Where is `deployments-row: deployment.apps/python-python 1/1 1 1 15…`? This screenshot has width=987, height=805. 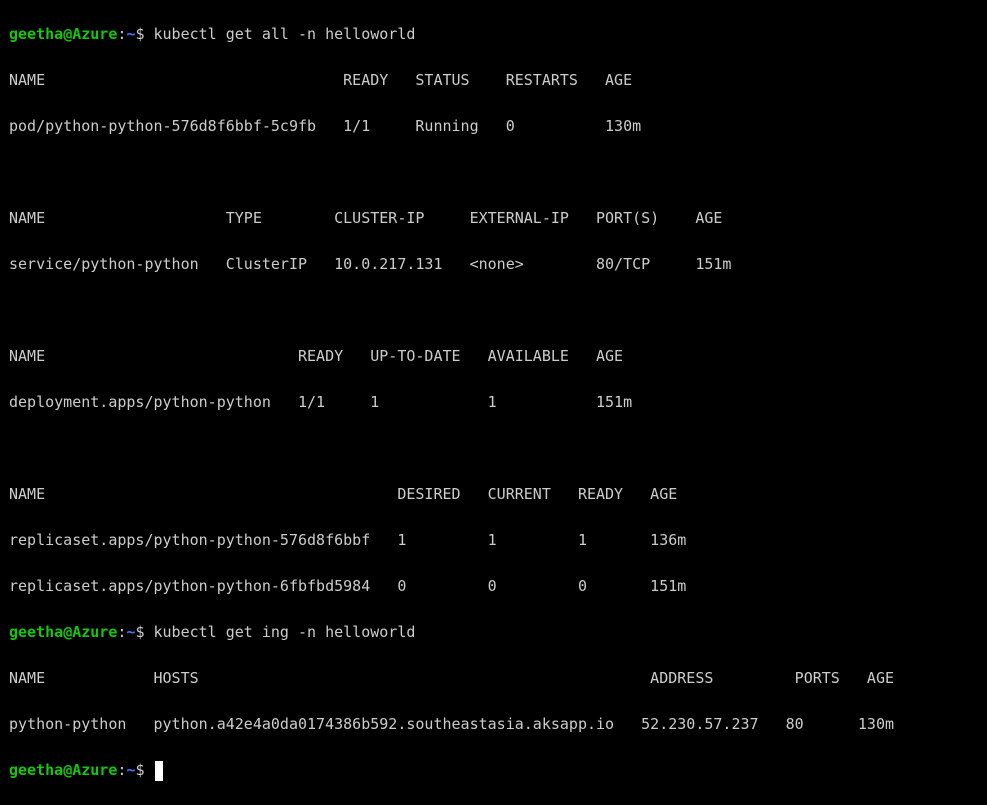 deployments-row: deployment.apps/python-python 1/1 1 1 15… is located at coordinates (321, 402).